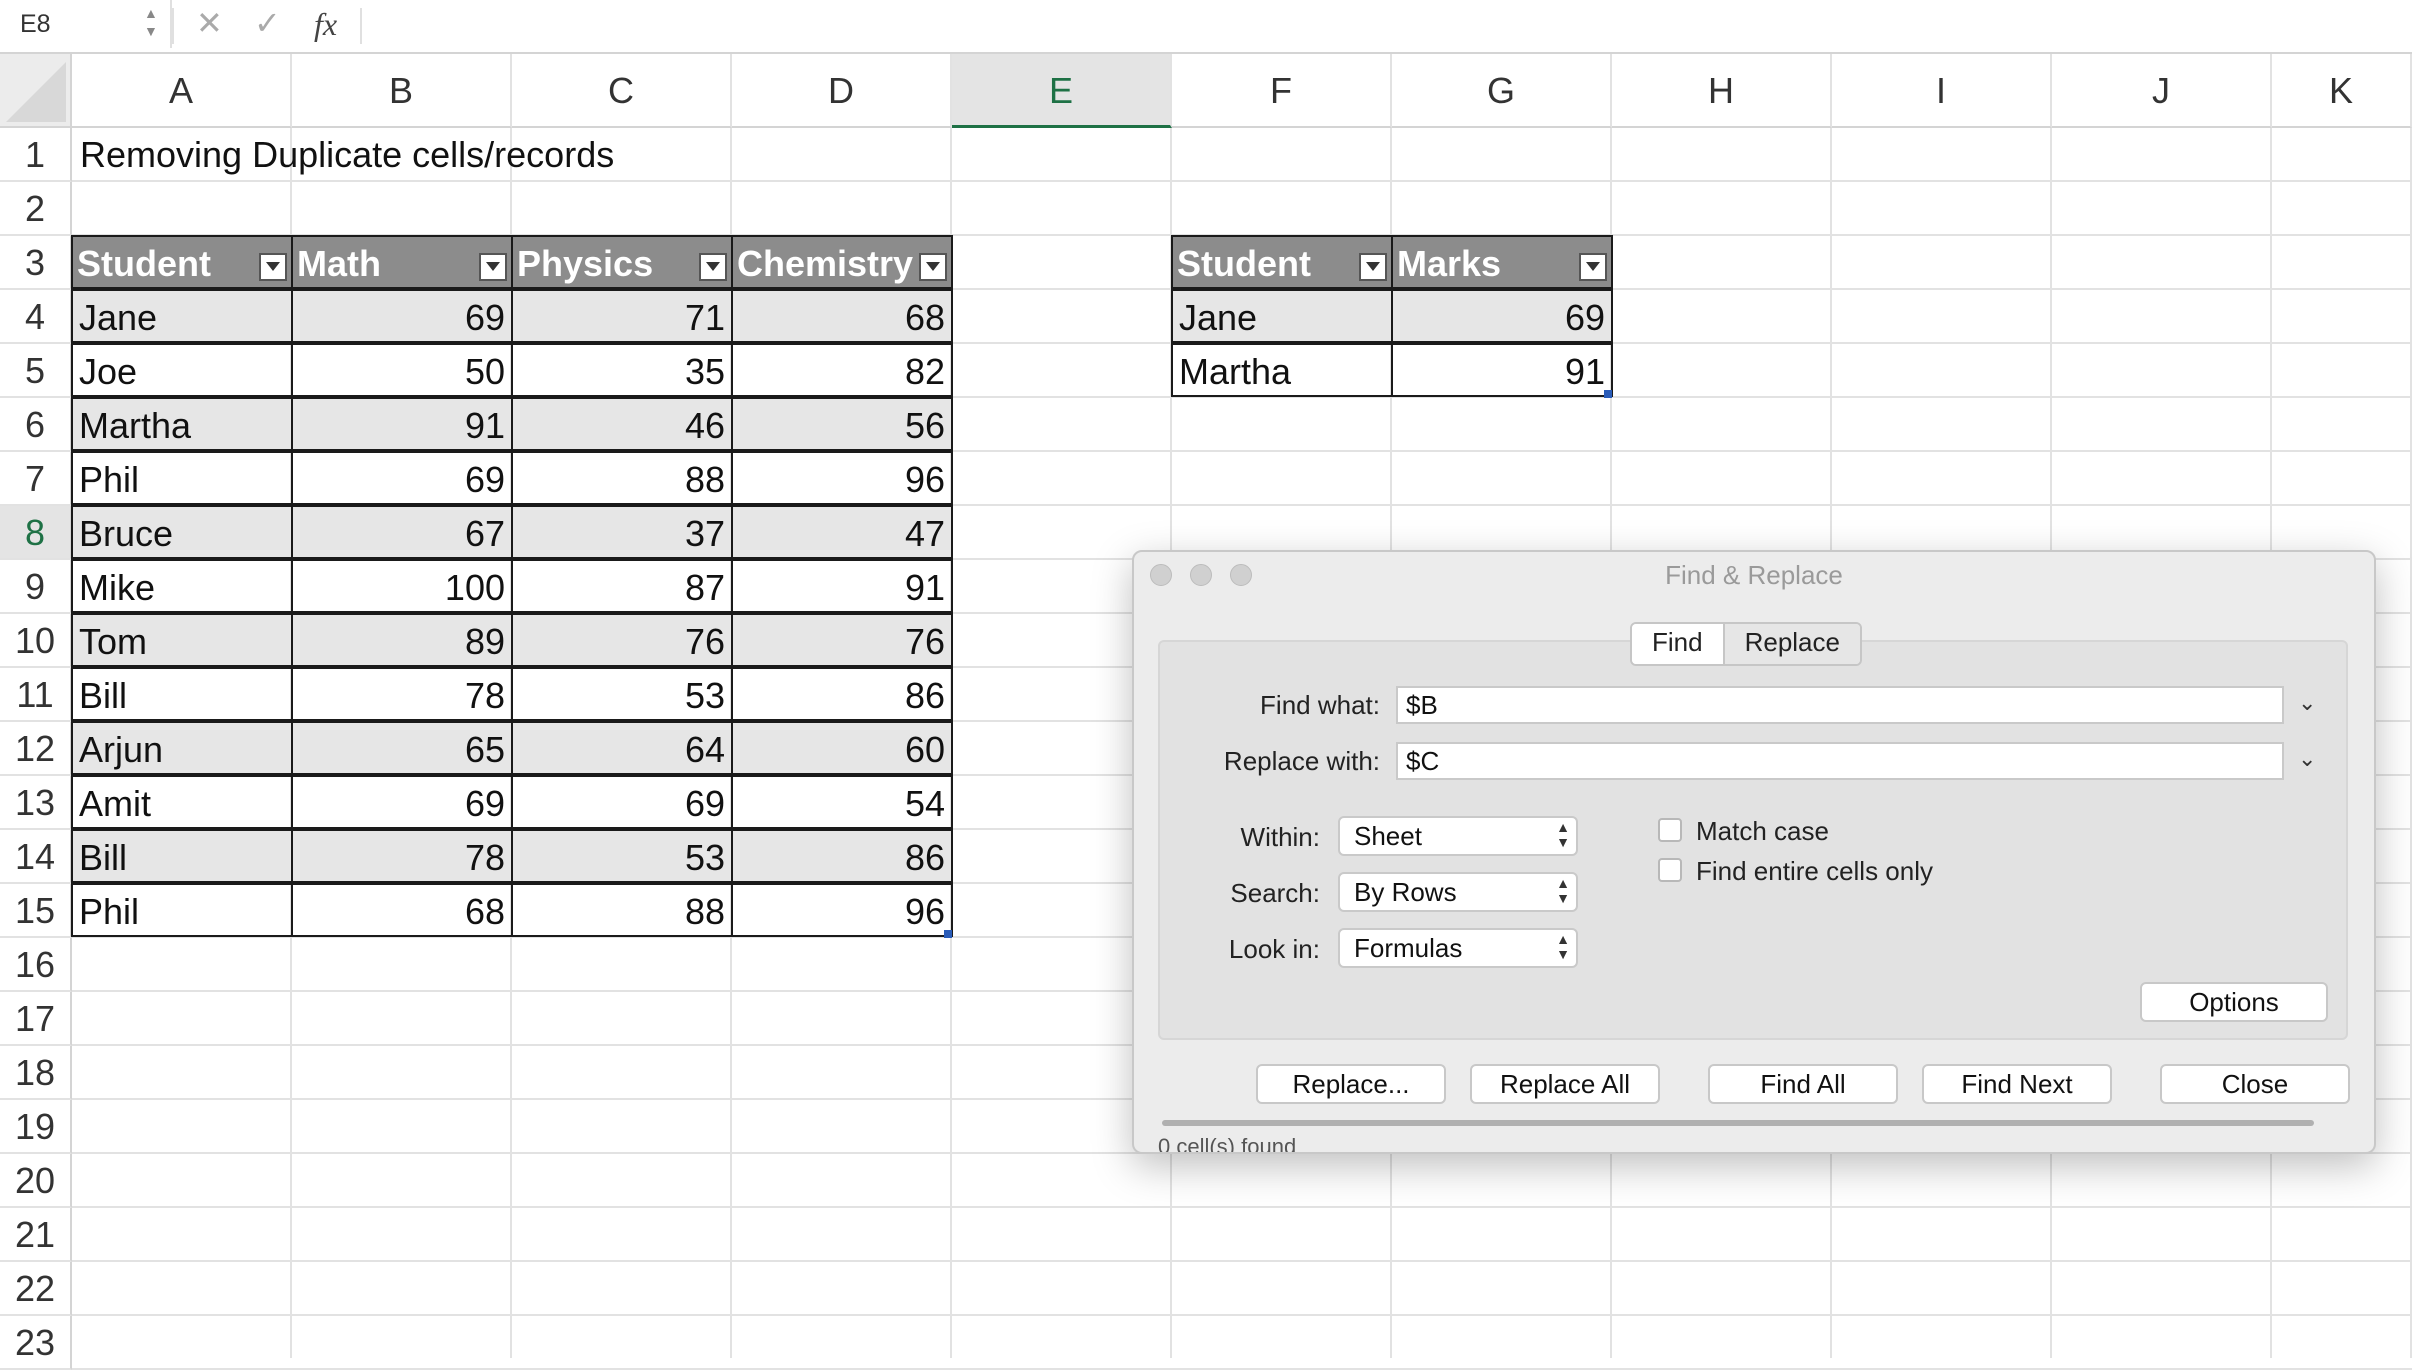 The height and width of the screenshot is (1370, 2412). I want to click on row-header-23: 23, so click(36, 1343).